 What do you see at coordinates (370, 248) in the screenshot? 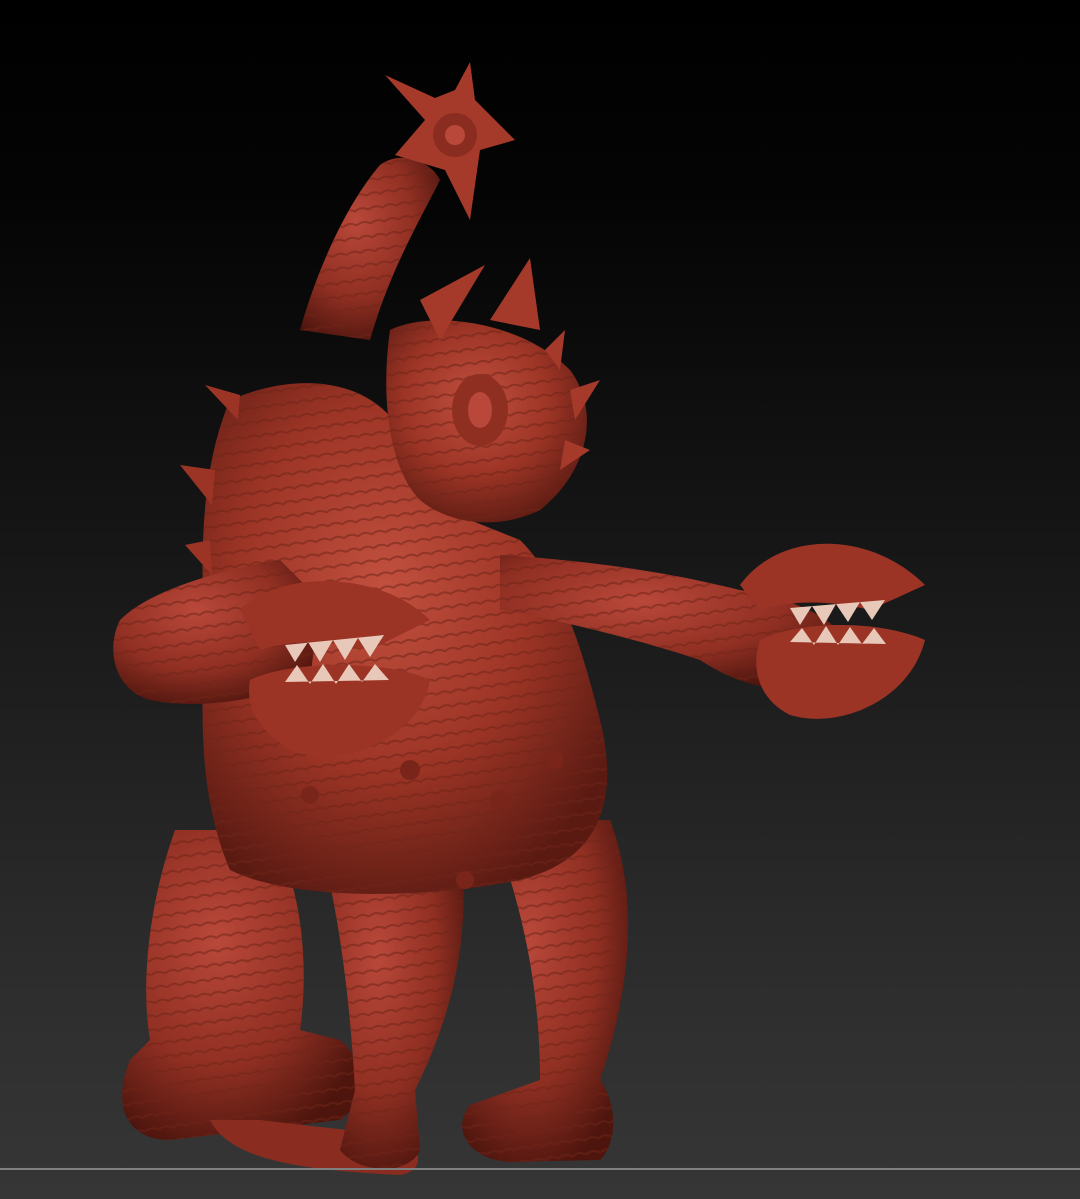
I see `neck-stalk` at bounding box center [370, 248].